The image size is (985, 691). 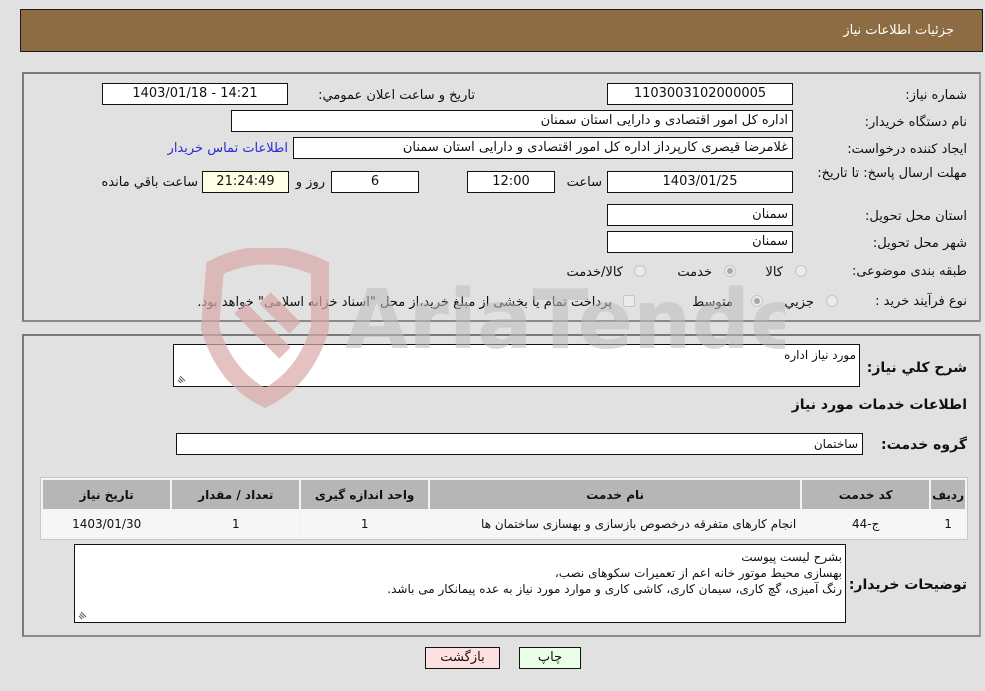 I want to click on need-number-field: 1103003102000005, so click(x=700, y=94).